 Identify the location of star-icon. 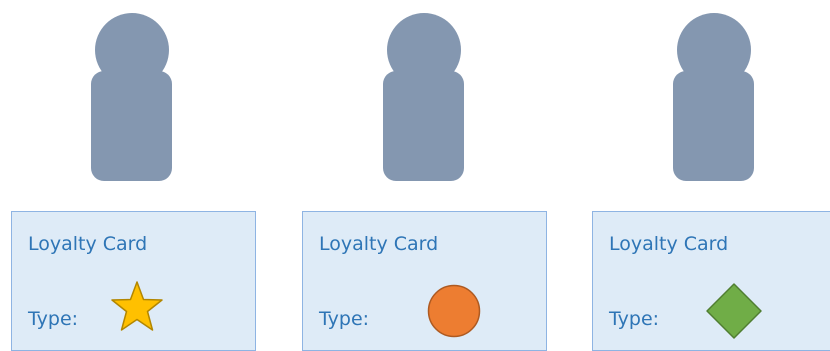
(137, 307).